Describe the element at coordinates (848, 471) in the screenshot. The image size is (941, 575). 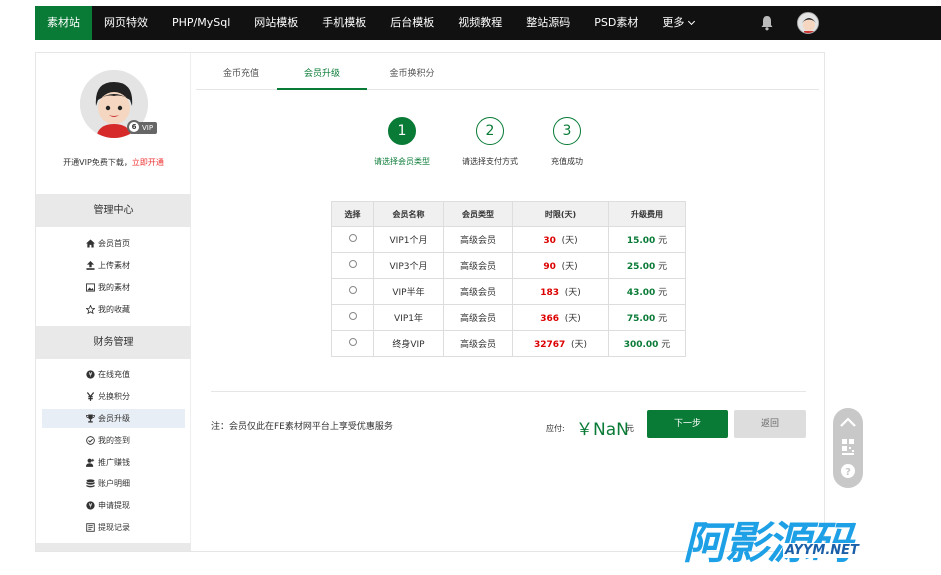
I see `help-icon: ?` at that location.